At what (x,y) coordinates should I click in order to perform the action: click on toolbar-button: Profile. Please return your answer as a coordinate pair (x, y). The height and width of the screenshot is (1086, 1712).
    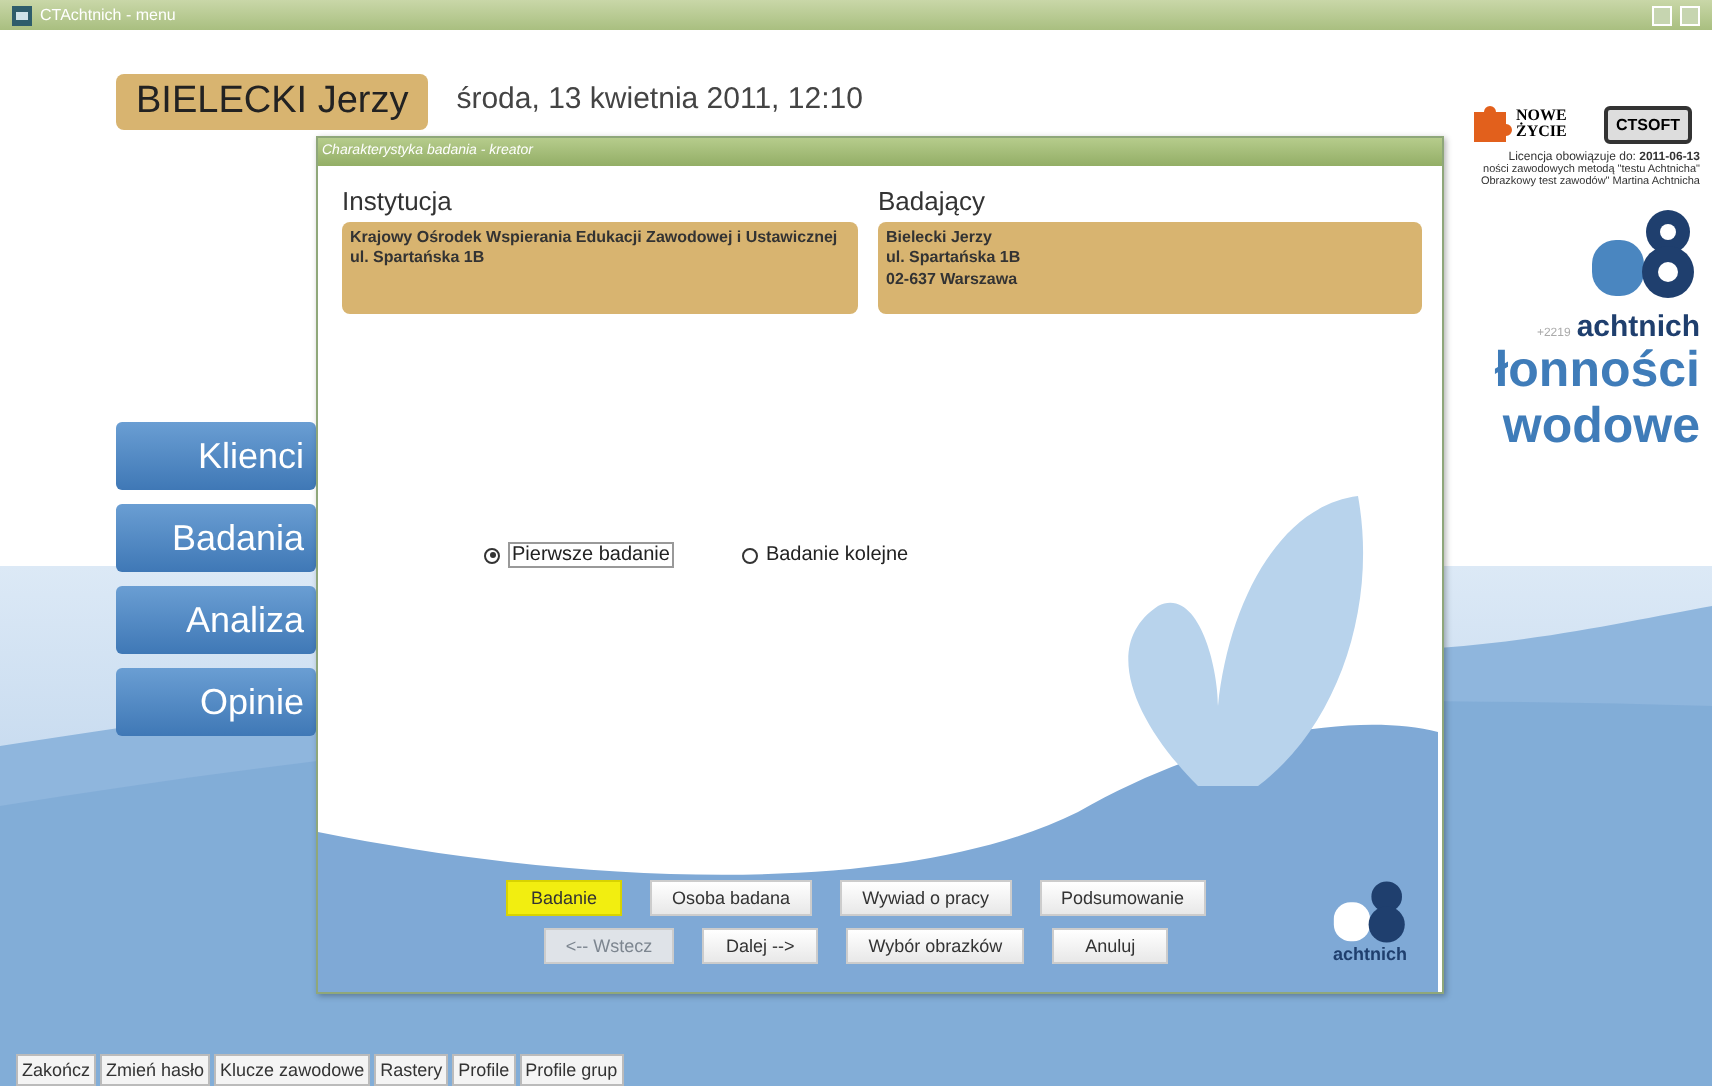
    Looking at the image, I should click on (484, 1070).